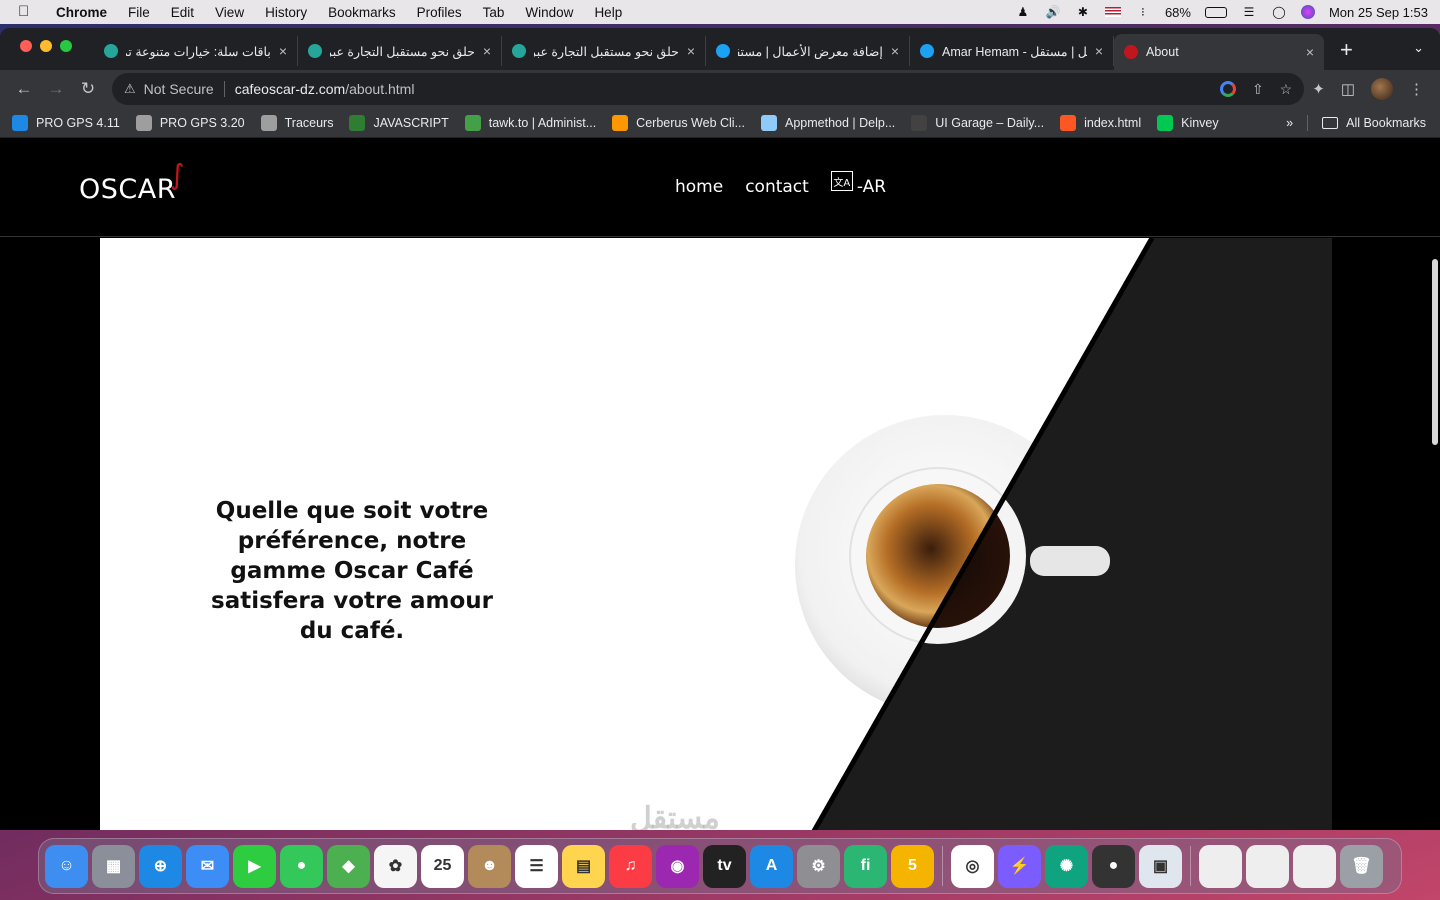 This screenshot has width=1440, height=900. I want to click on close-window-button, so click(26, 46).